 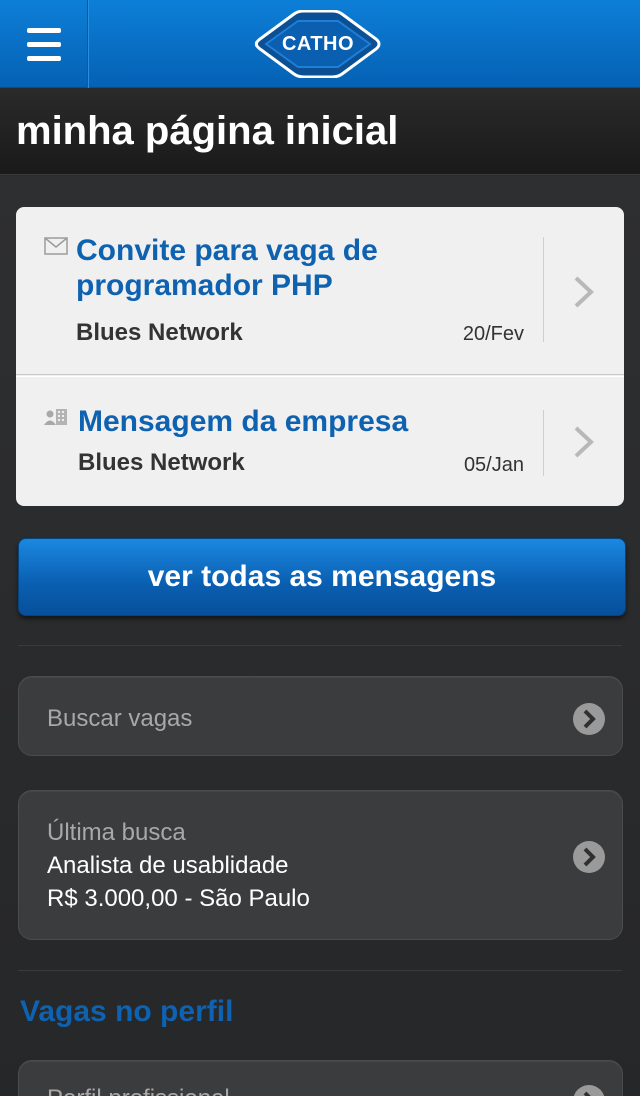 What do you see at coordinates (322, 577) in the screenshot?
I see `view-all-messages-button: ver todas as mensagens` at bounding box center [322, 577].